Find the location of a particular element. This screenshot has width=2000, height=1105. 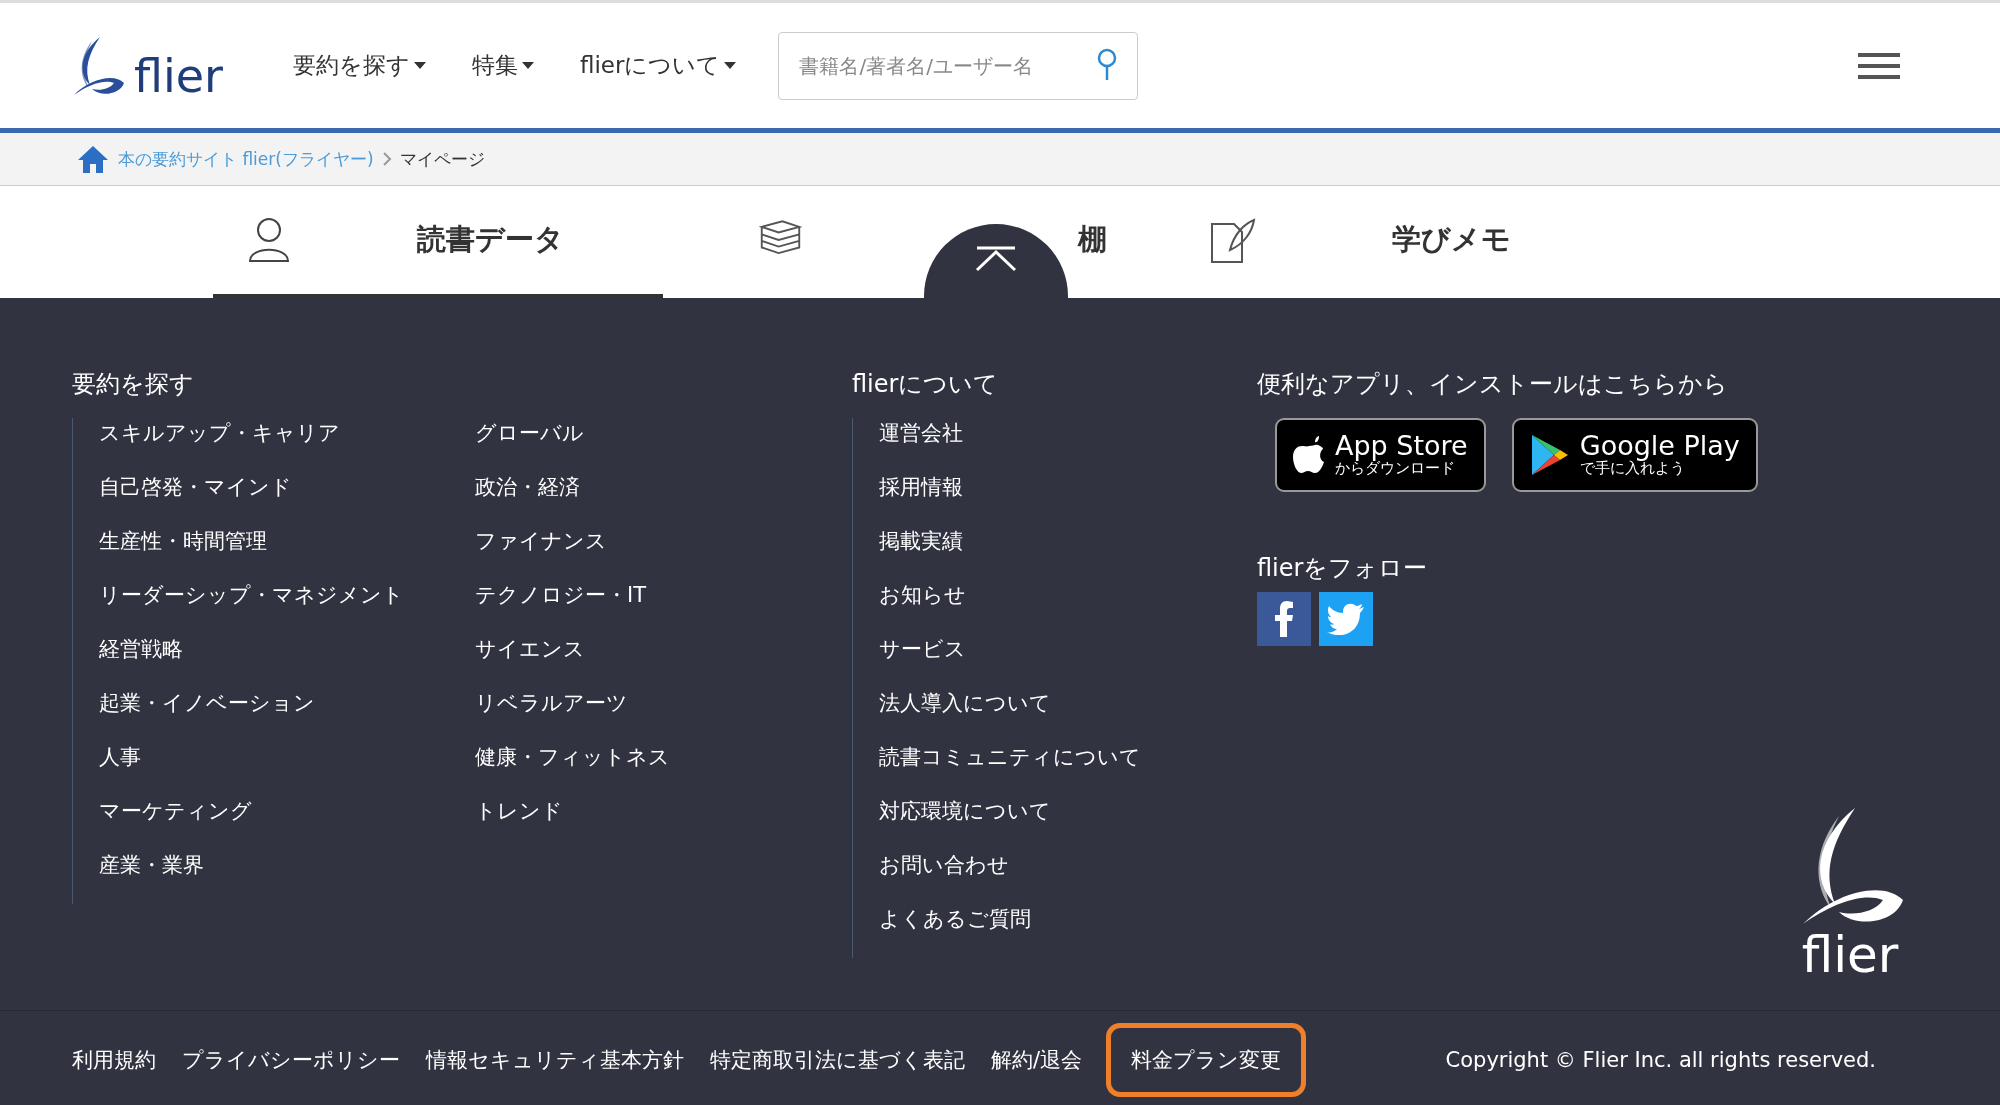

footer-link: 掲載実績 is located at coordinates (1068, 553).